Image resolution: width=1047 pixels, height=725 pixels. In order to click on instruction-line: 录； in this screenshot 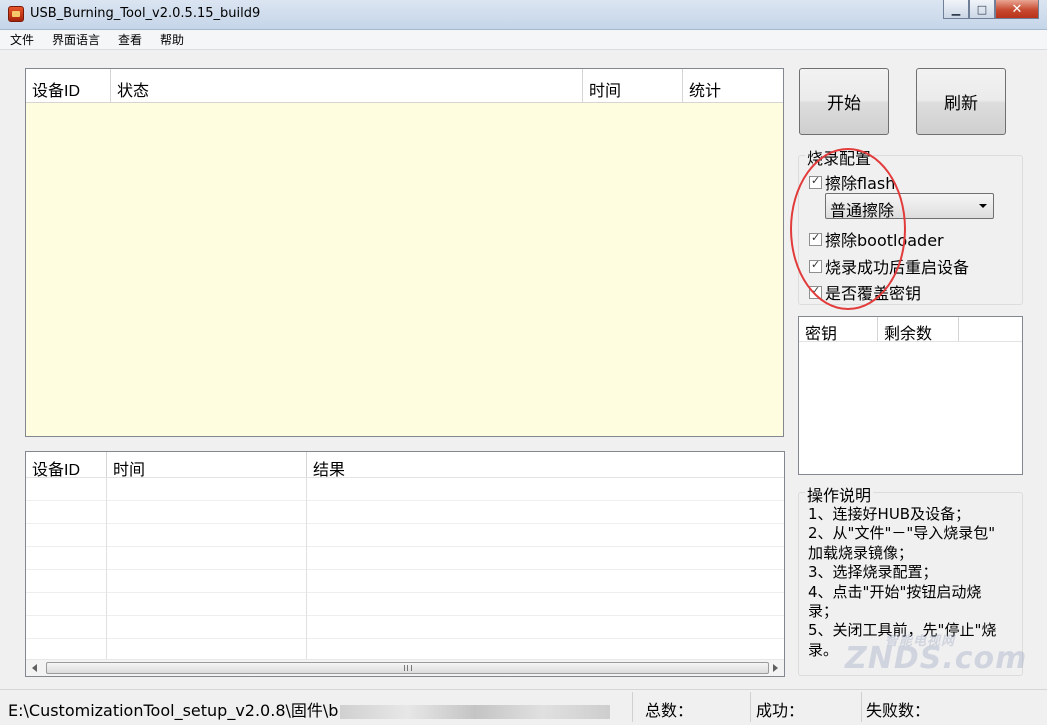, I will do `click(823, 611)`.